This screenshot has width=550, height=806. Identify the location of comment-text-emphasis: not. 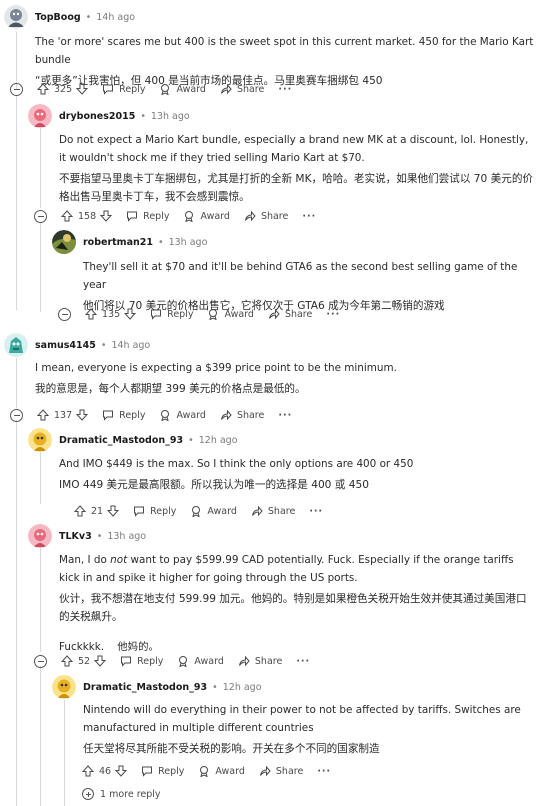
(119, 560).